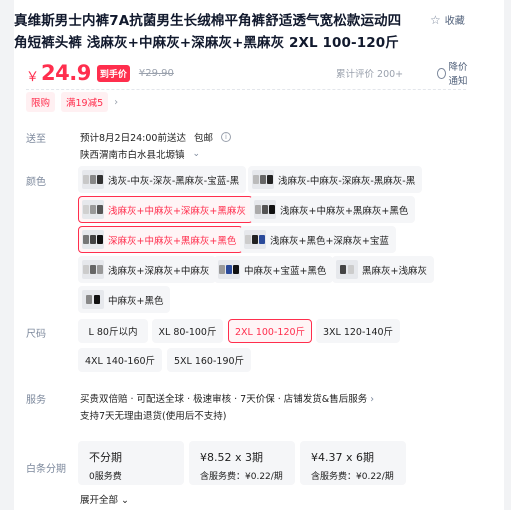 The width and height of the screenshot is (511, 510). What do you see at coordinates (203, 138) in the screenshot?
I see `postage-info: 包邮` at bounding box center [203, 138].